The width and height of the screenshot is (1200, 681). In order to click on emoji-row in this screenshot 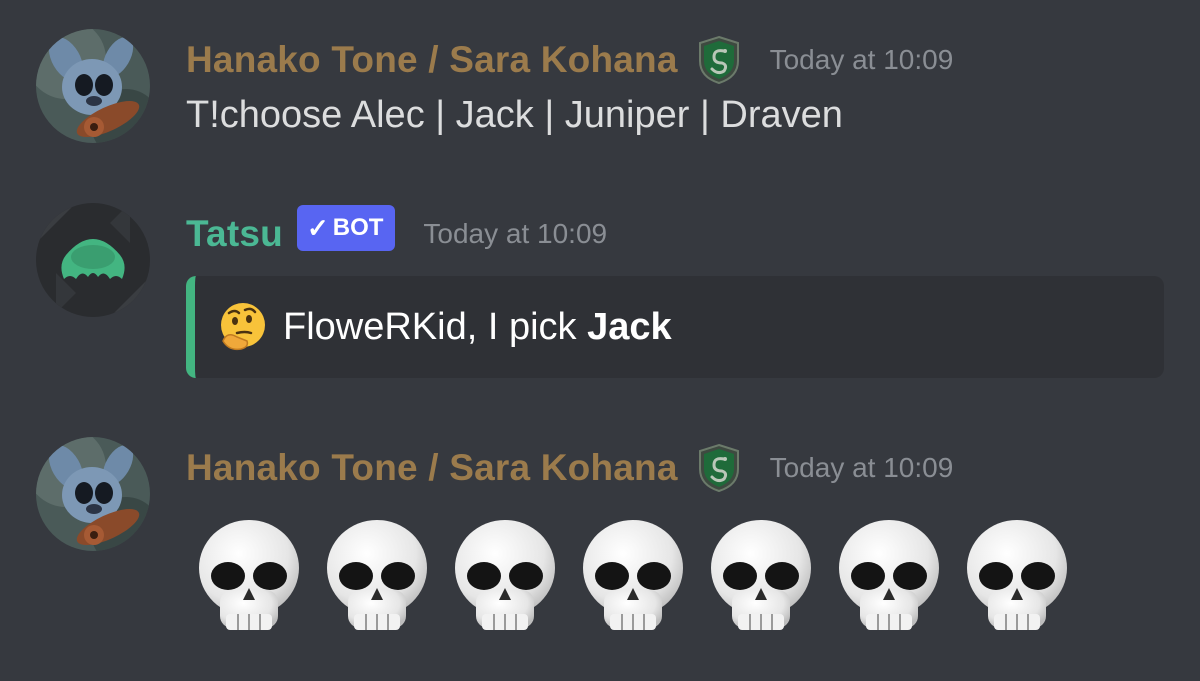, I will do `click(633, 578)`.